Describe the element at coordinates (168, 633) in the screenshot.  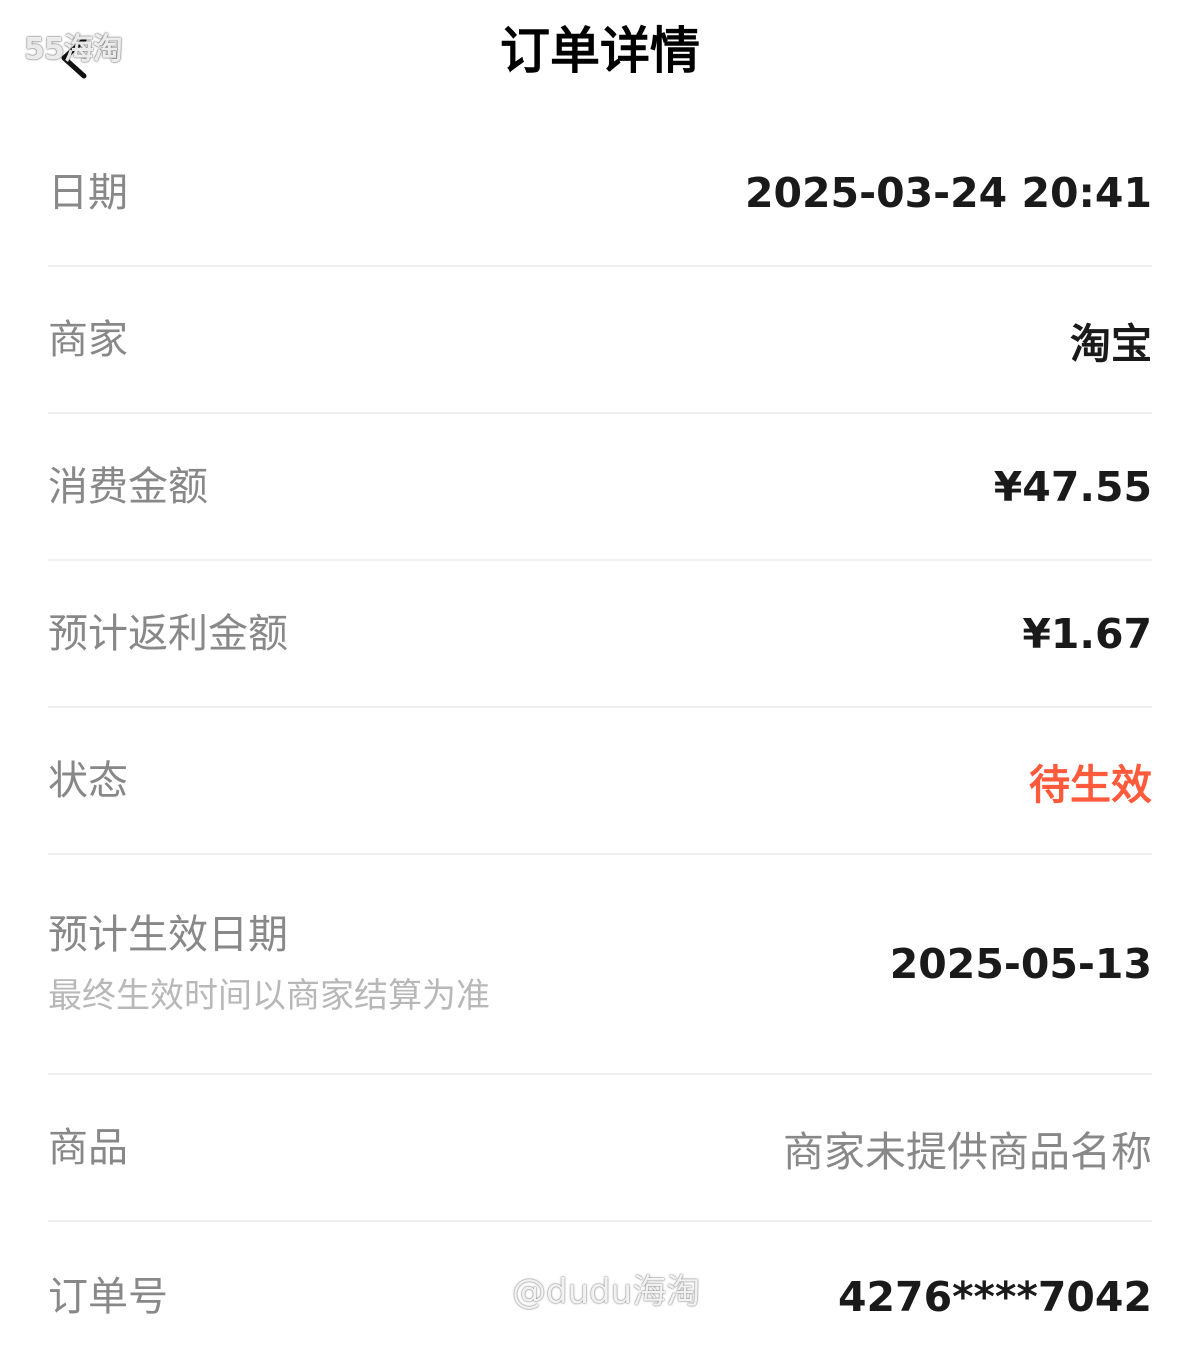
I see `rebate-label: 预计返利金额` at that location.